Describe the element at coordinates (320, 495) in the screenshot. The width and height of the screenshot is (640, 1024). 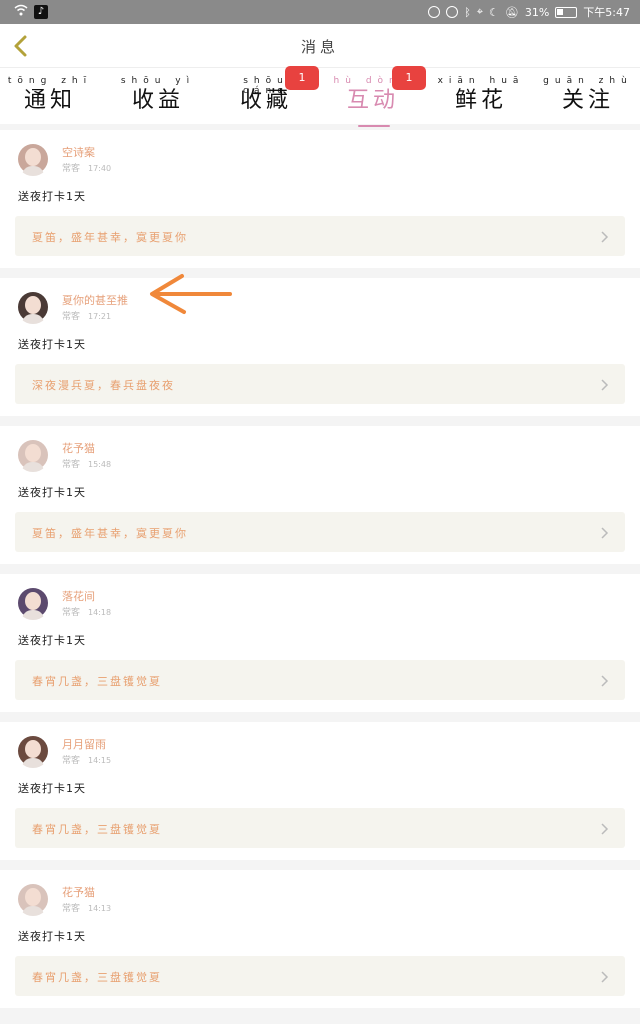
I see `list-item: 花予猫 常客 15:48 送夜打卡1天 夏笛，盛年甚幸，寞更夏你` at that location.